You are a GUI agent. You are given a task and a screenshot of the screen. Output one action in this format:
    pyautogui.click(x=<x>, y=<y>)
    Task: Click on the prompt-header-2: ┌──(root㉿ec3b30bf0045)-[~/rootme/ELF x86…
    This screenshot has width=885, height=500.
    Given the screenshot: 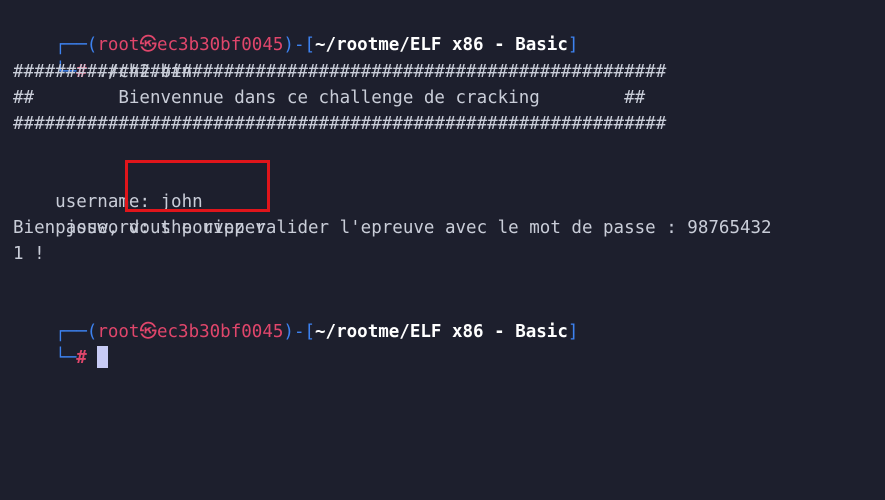 What is the action you would take?
    pyautogui.click(x=295, y=317)
    